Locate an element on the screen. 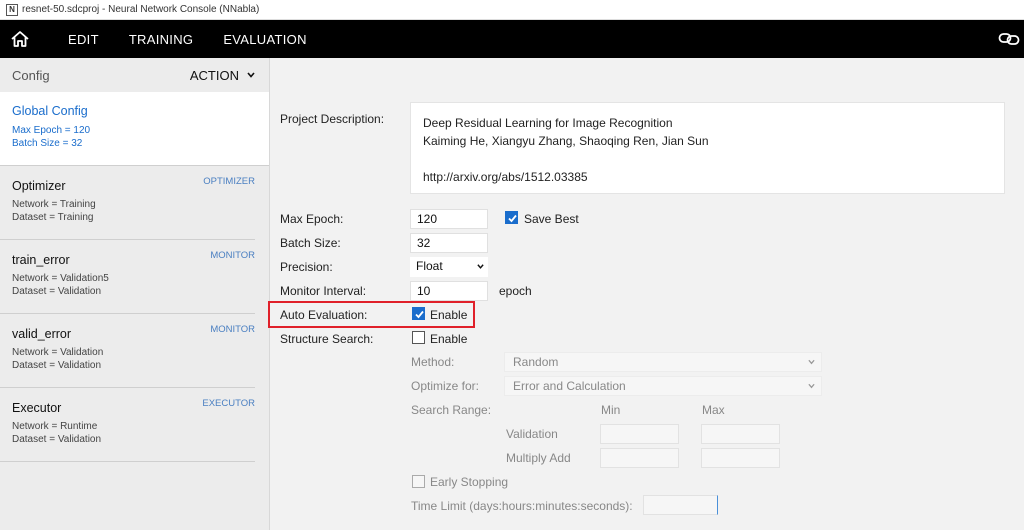 Image resolution: width=1024 pixels, height=530 pixels. structure-search-enable-label: Enable is located at coordinates (449, 339).